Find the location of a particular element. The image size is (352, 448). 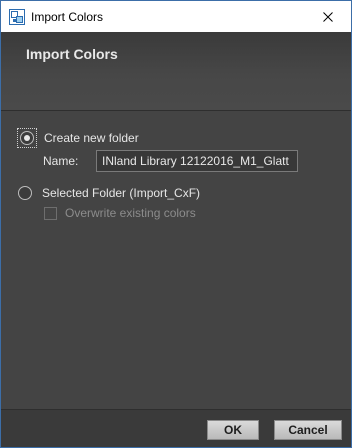

overwrite-existing-checkbox is located at coordinates (50, 213).